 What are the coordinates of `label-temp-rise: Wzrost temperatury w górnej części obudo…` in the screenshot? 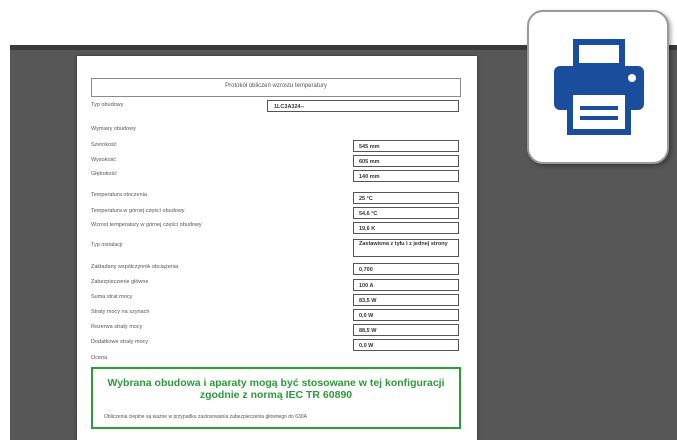 It's located at (146, 225).